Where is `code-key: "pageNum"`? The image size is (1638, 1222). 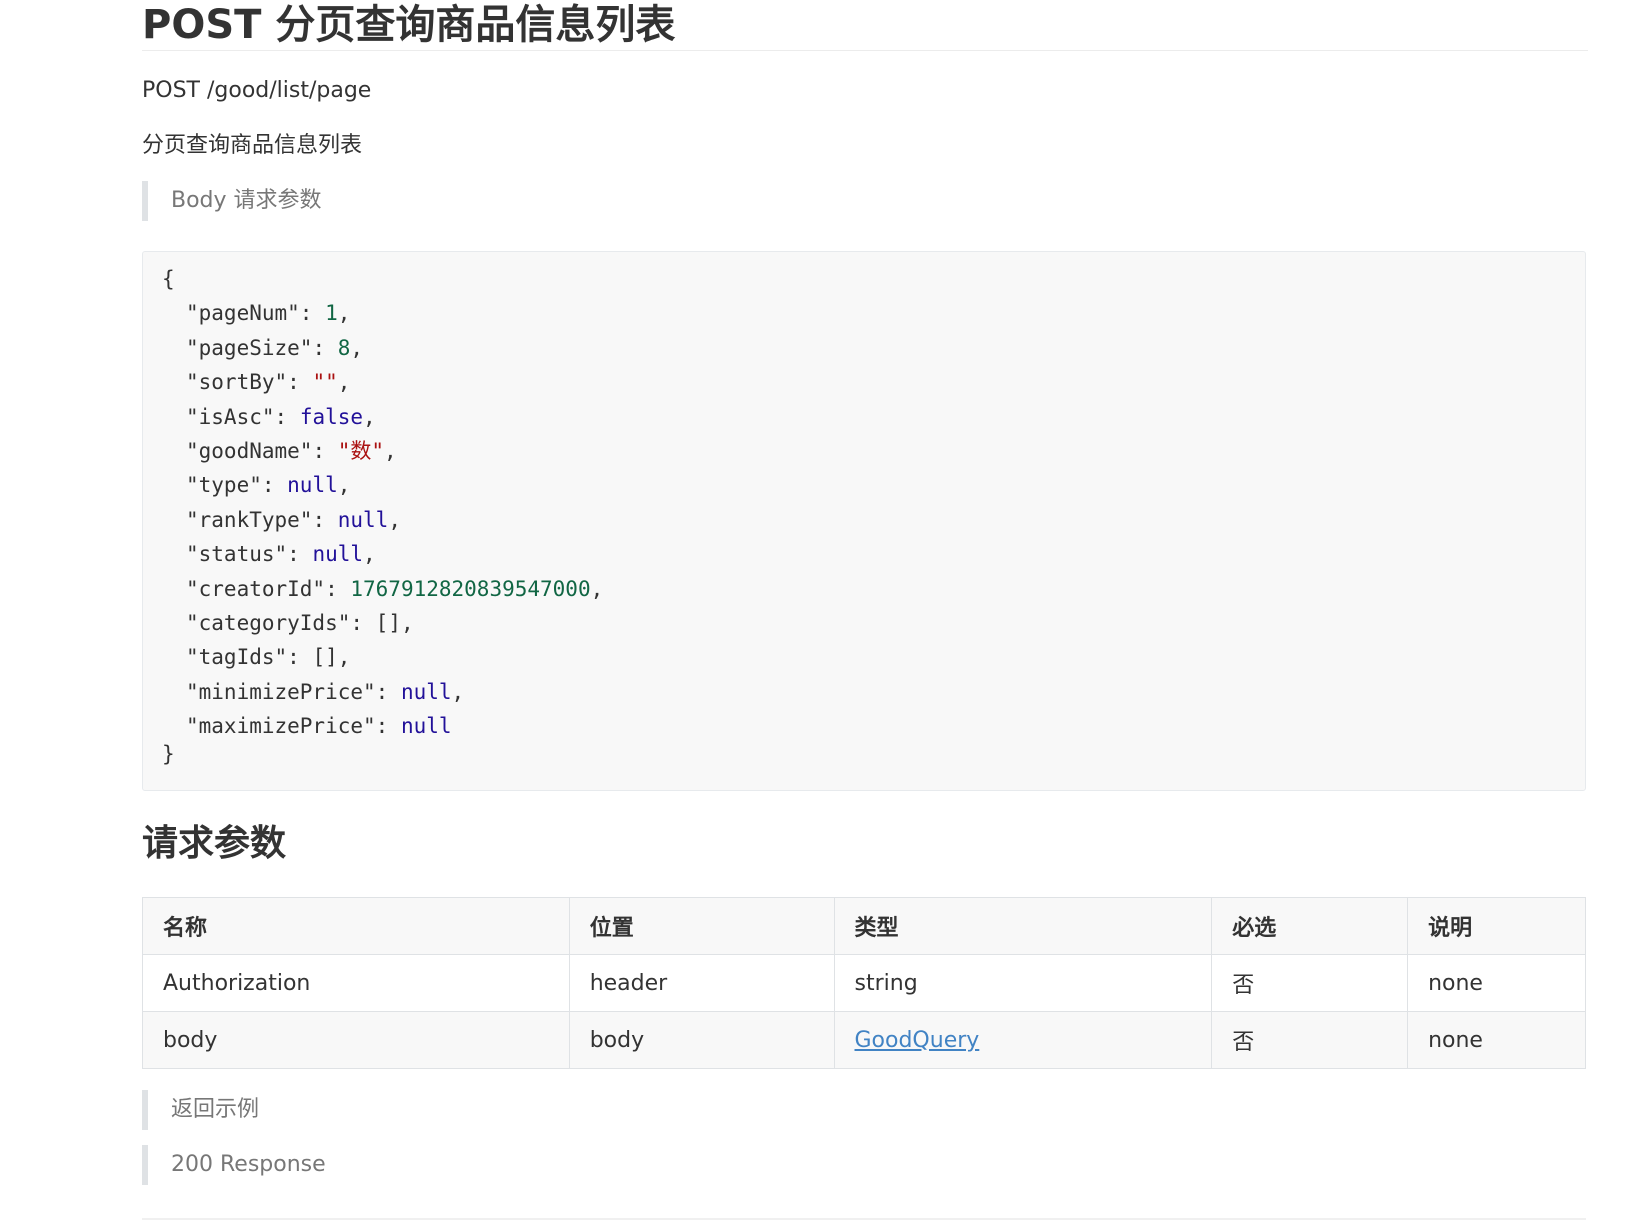
code-key: "pageNum" is located at coordinates (243, 313).